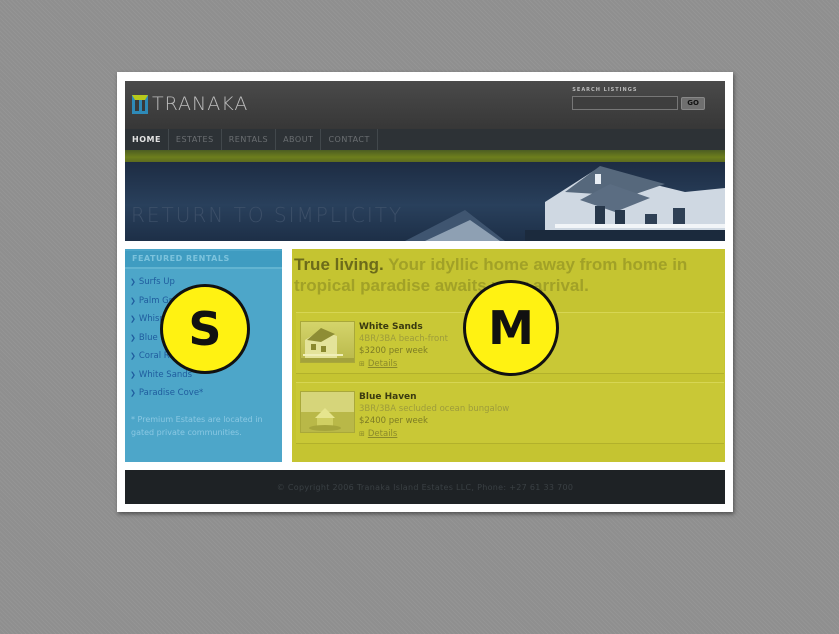  I want to click on sidebar-item-label: Paradise Cove*, so click(171, 393).